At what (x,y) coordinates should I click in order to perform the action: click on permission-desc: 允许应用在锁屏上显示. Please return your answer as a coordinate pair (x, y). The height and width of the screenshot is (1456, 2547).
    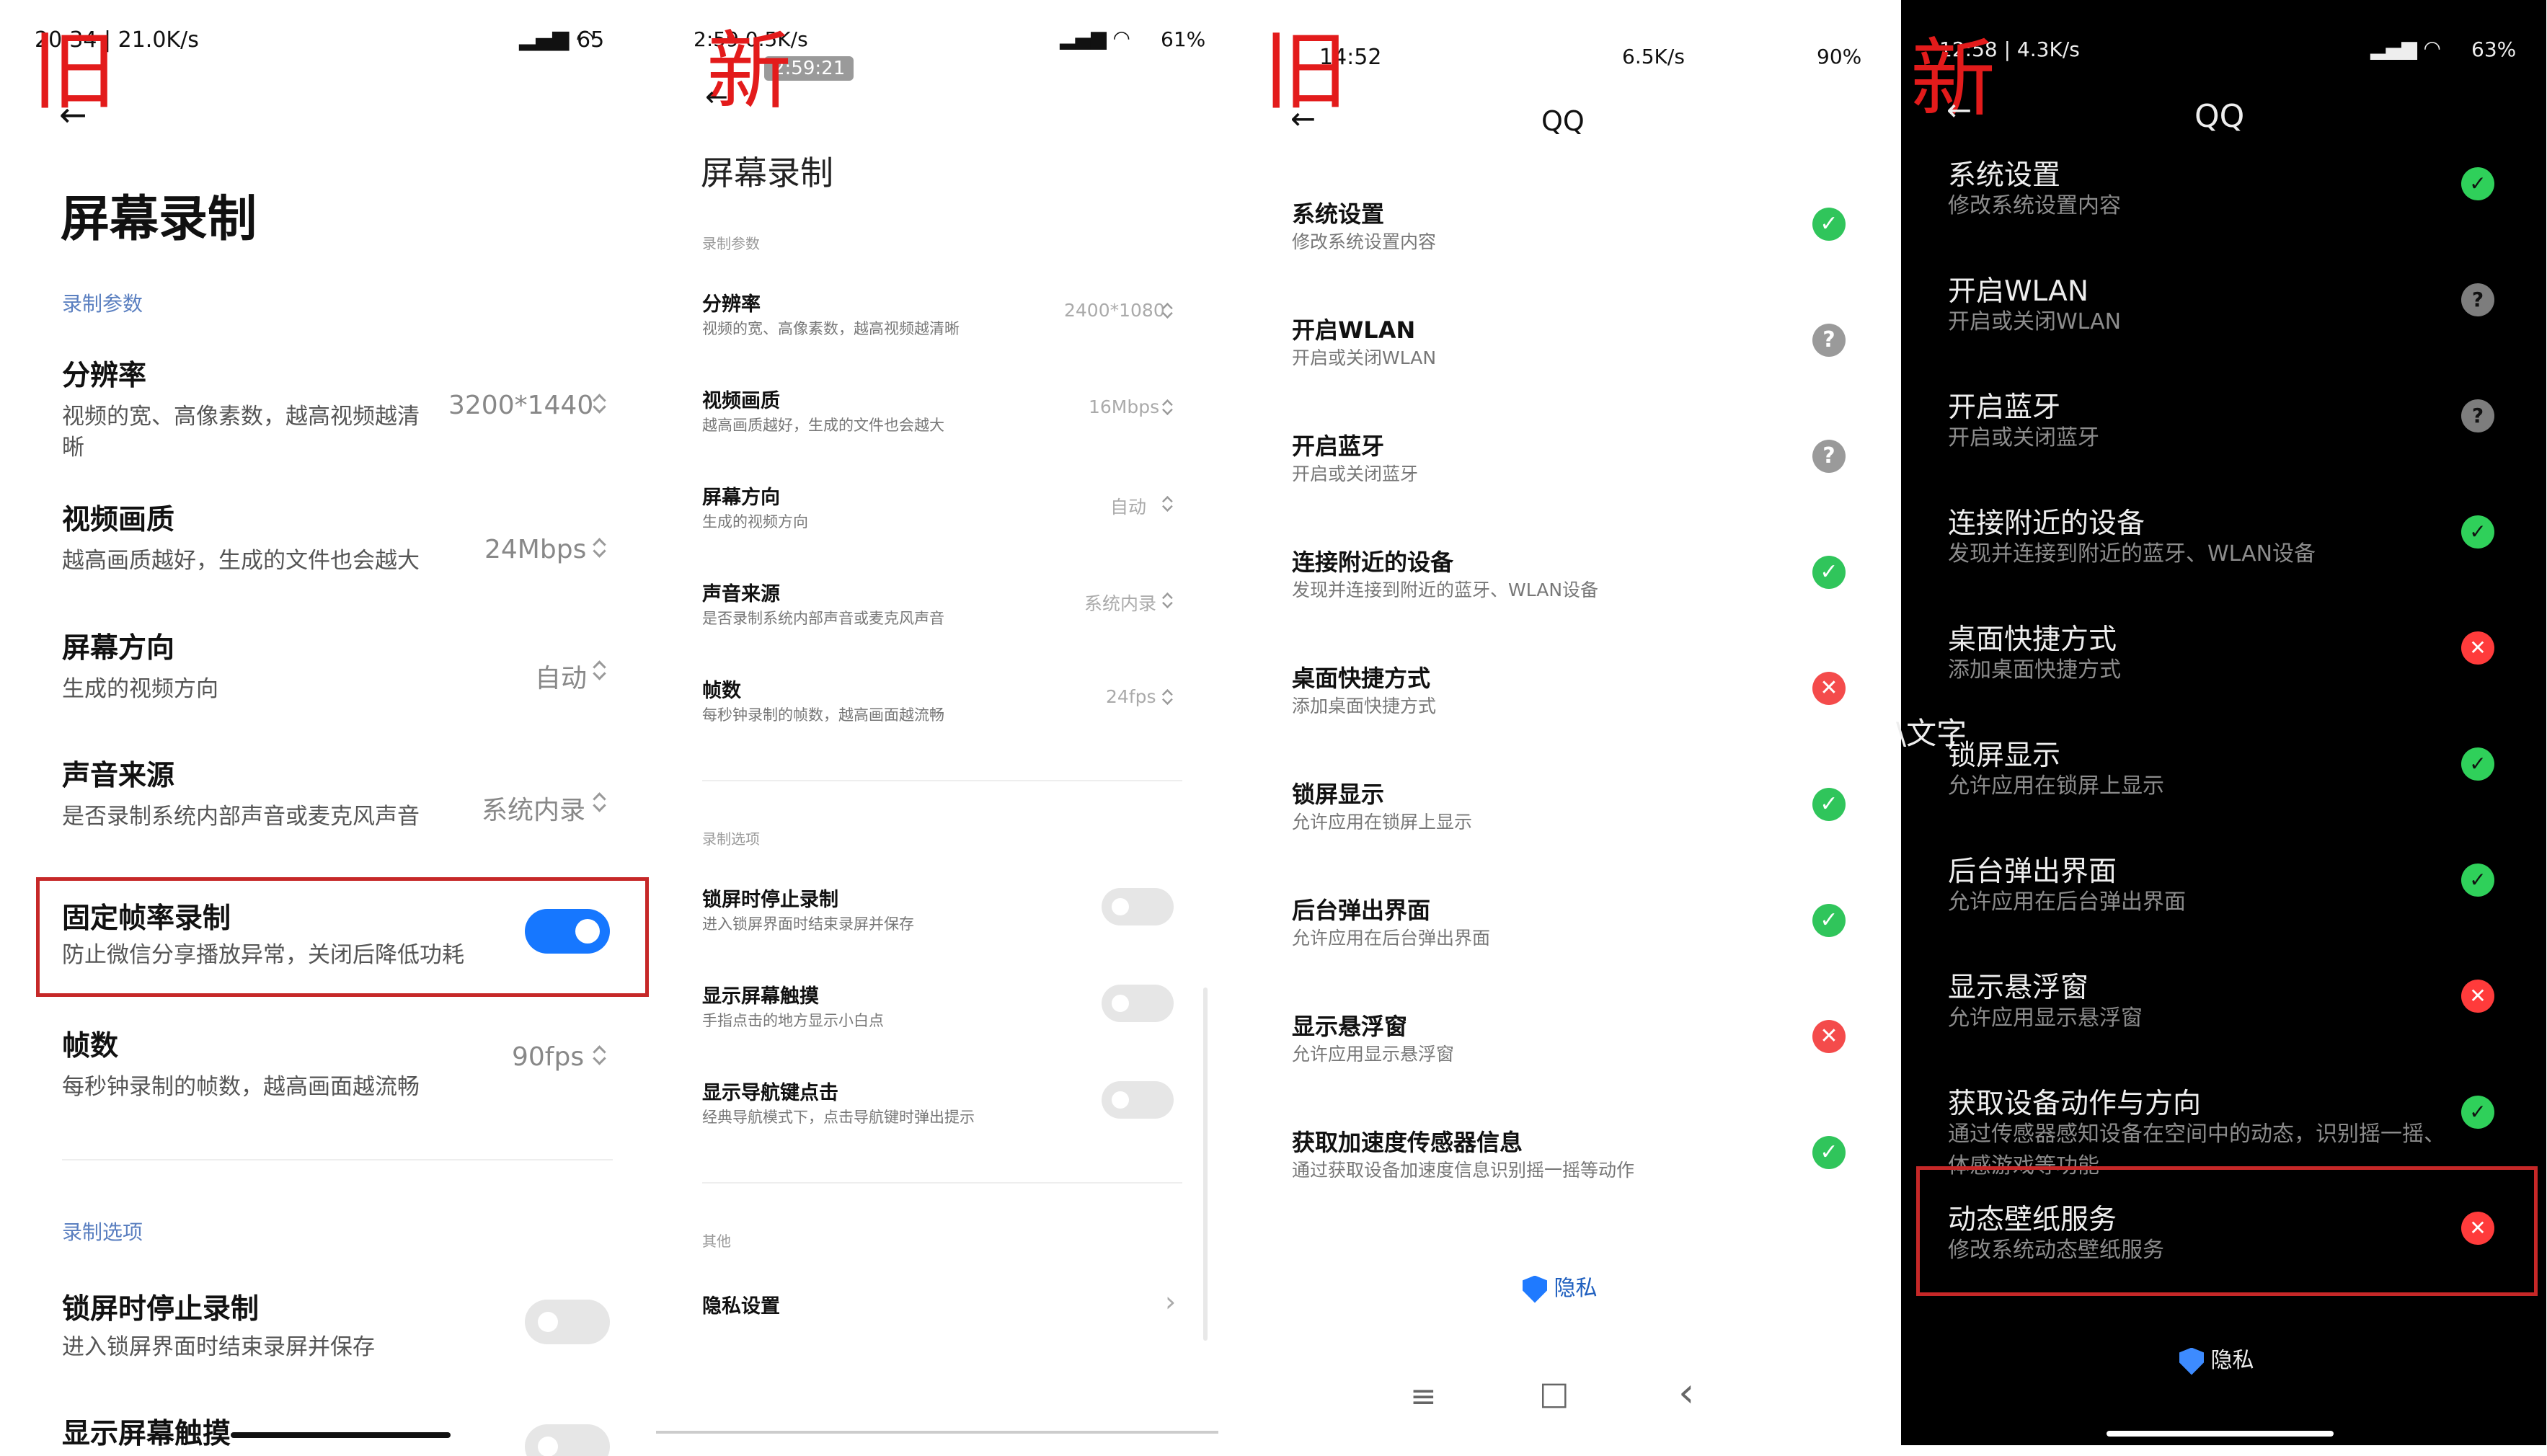
    Looking at the image, I should click on (2056, 786).